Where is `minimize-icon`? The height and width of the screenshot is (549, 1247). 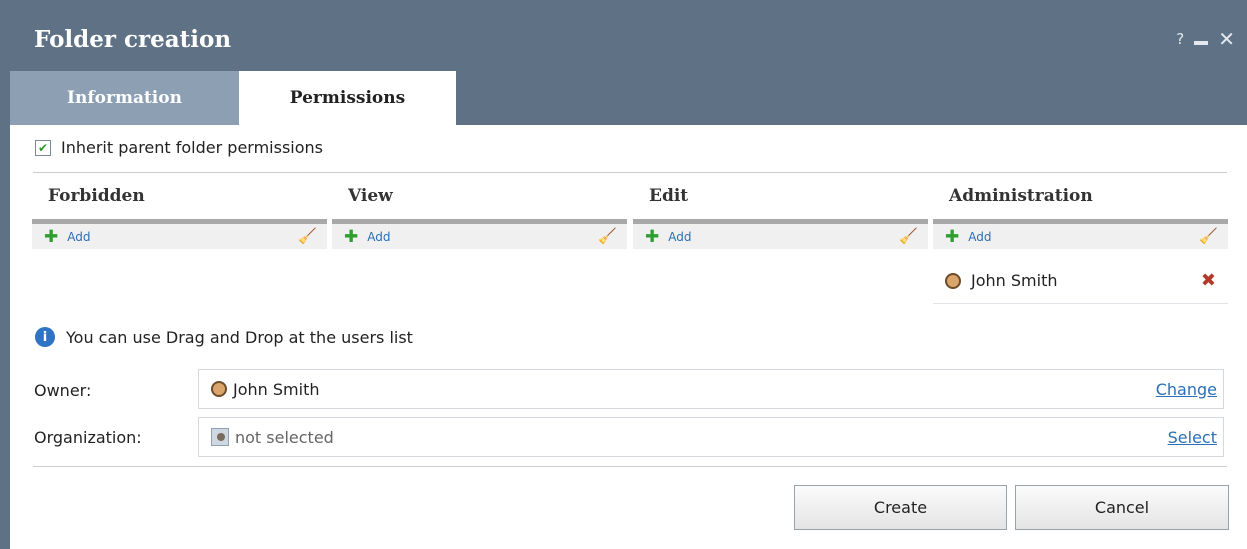
minimize-icon is located at coordinates (1201, 43).